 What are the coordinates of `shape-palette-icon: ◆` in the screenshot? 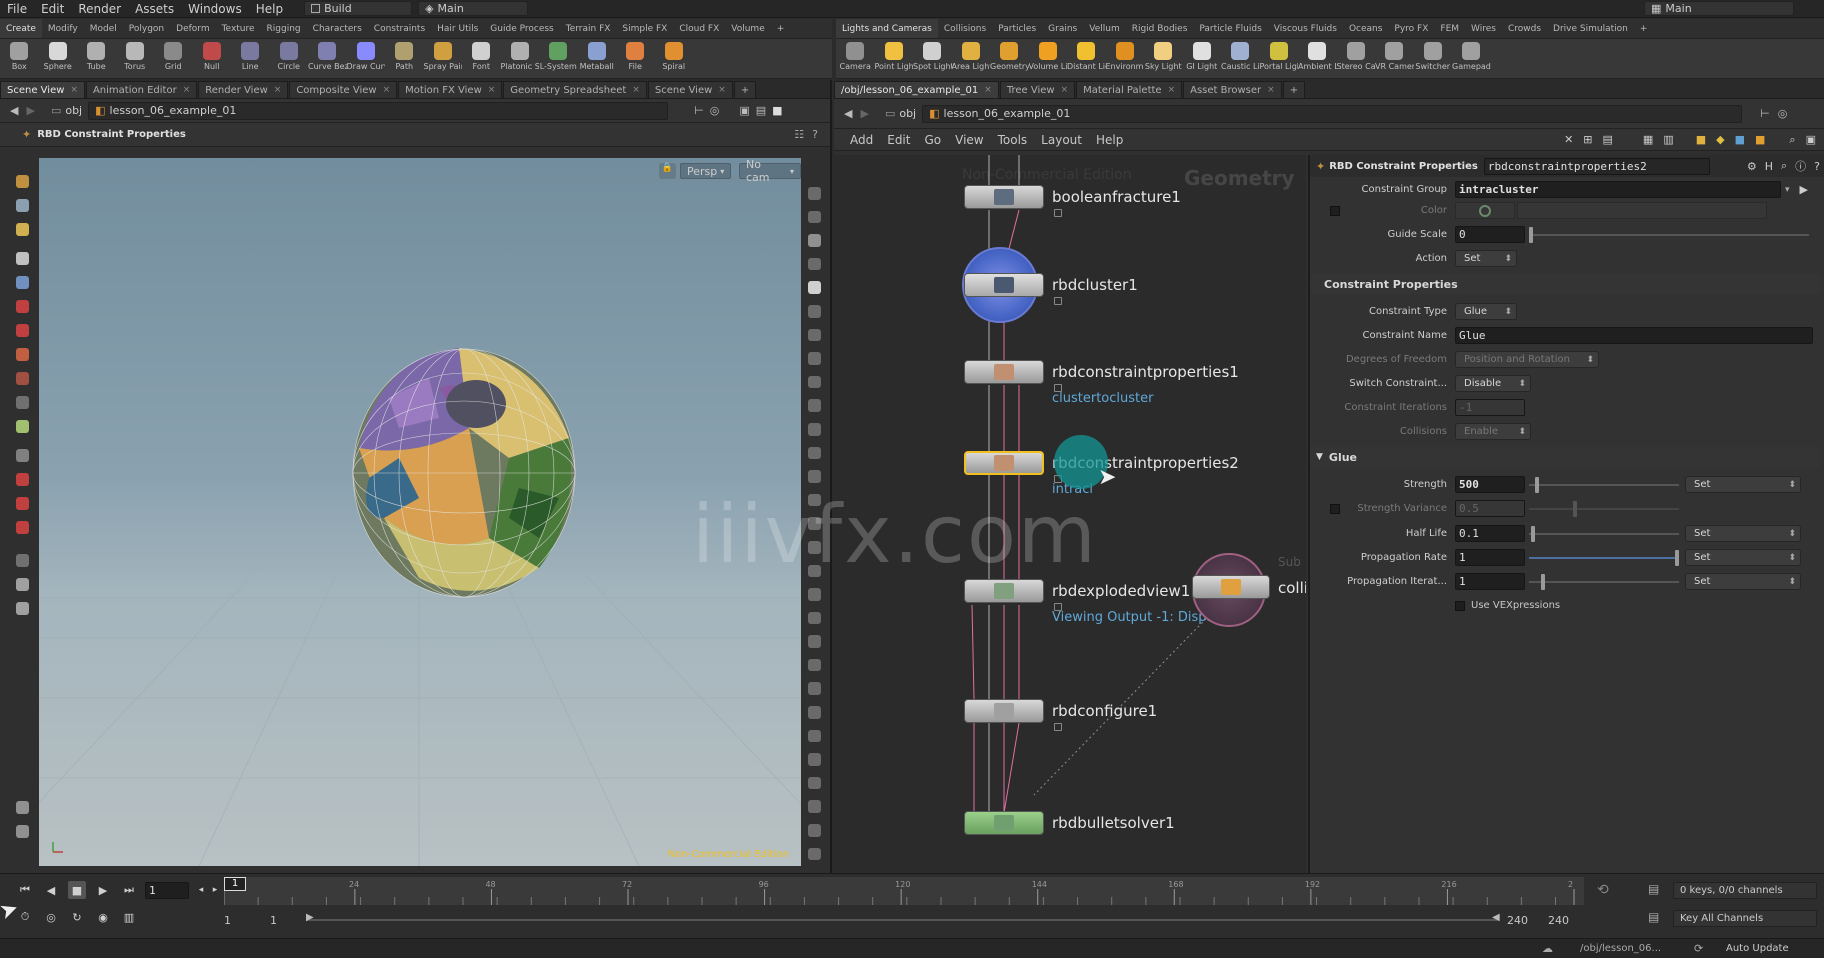 It's located at (1720, 139).